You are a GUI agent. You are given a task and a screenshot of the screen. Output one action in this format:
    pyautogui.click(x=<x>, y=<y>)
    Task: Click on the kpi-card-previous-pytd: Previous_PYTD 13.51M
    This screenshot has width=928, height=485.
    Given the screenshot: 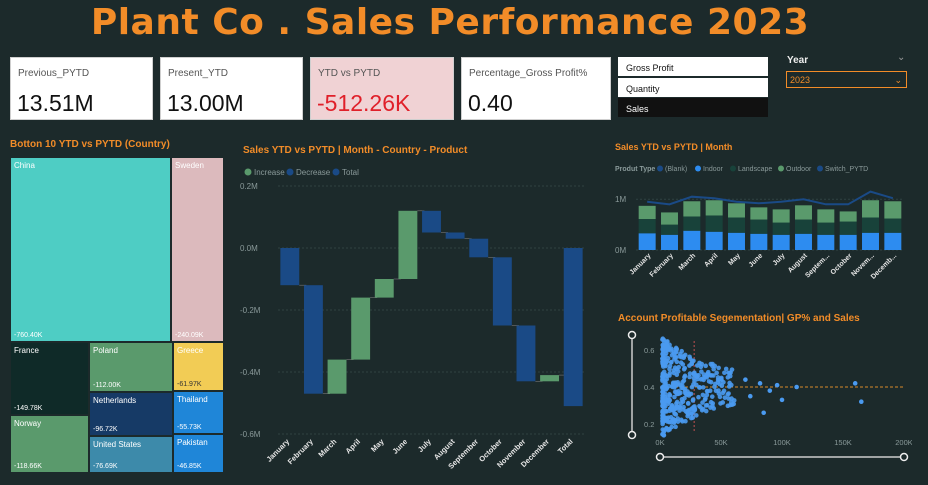 What is the action you would take?
    pyautogui.click(x=81, y=88)
    